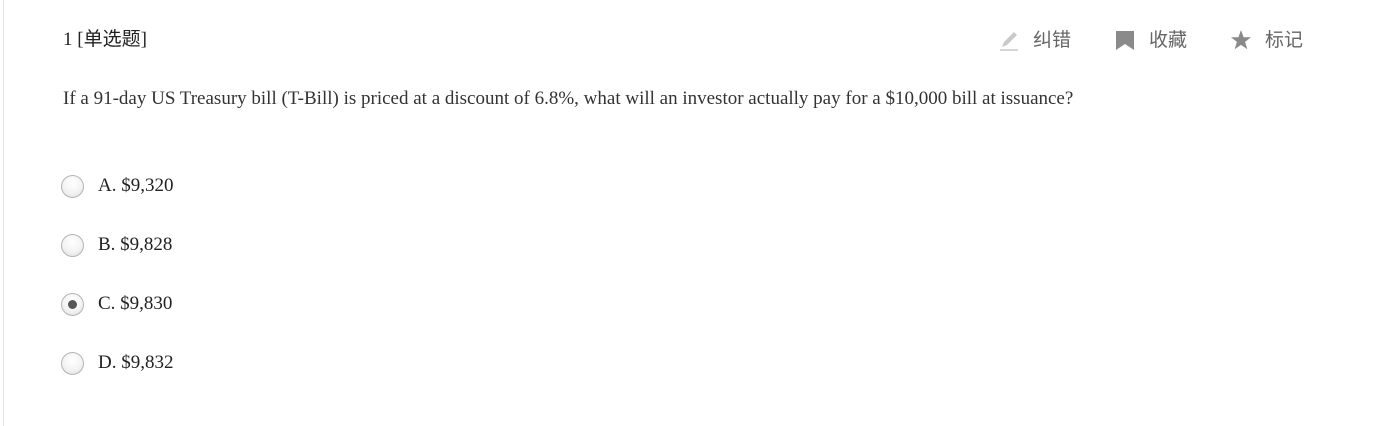  What do you see at coordinates (1283, 40) in the screenshot?
I see `mark-label: 标记` at bounding box center [1283, 40].